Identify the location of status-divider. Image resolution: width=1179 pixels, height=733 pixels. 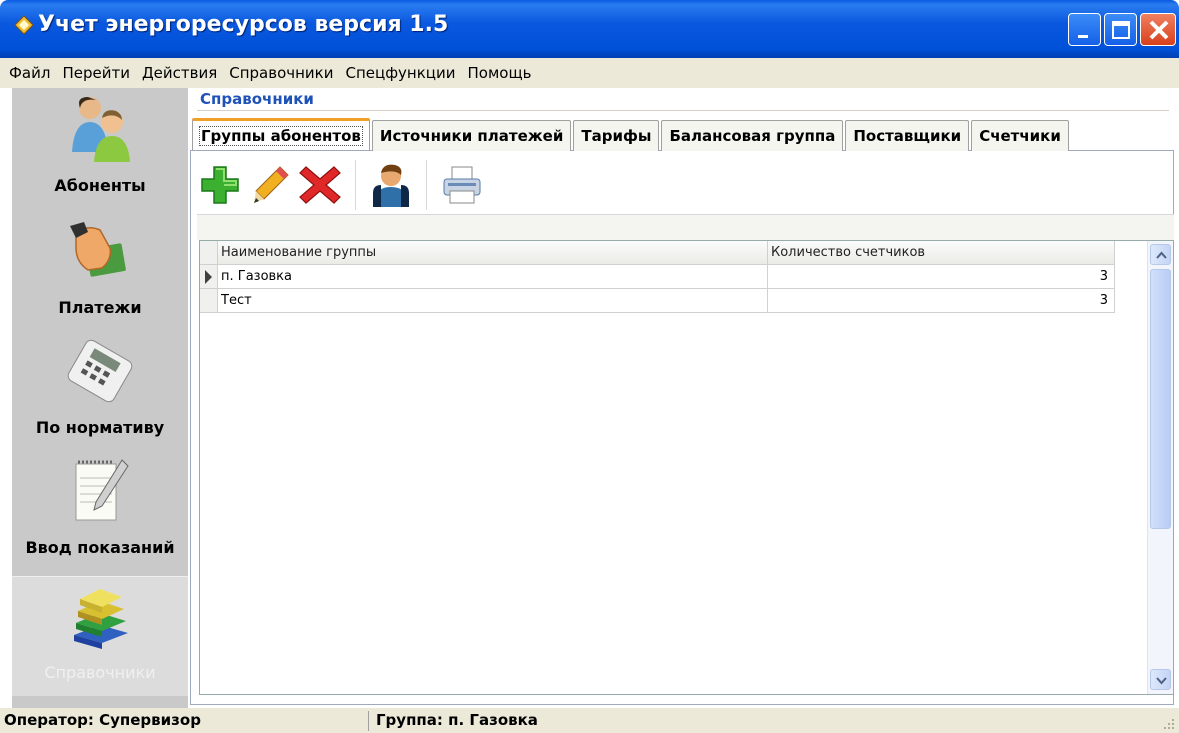
(368, 721).